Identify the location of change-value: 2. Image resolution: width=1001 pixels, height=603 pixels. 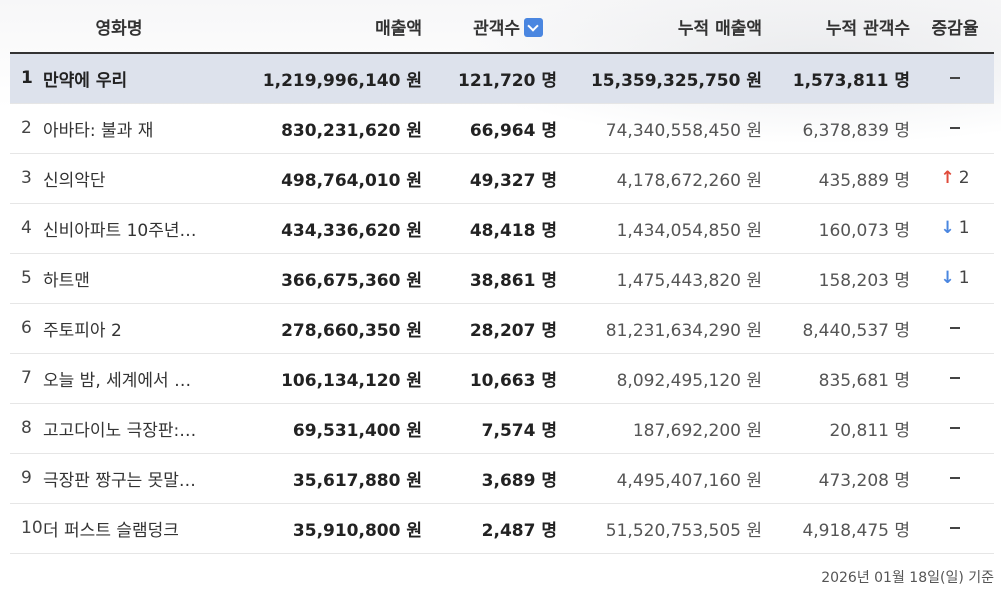
(964, 178).